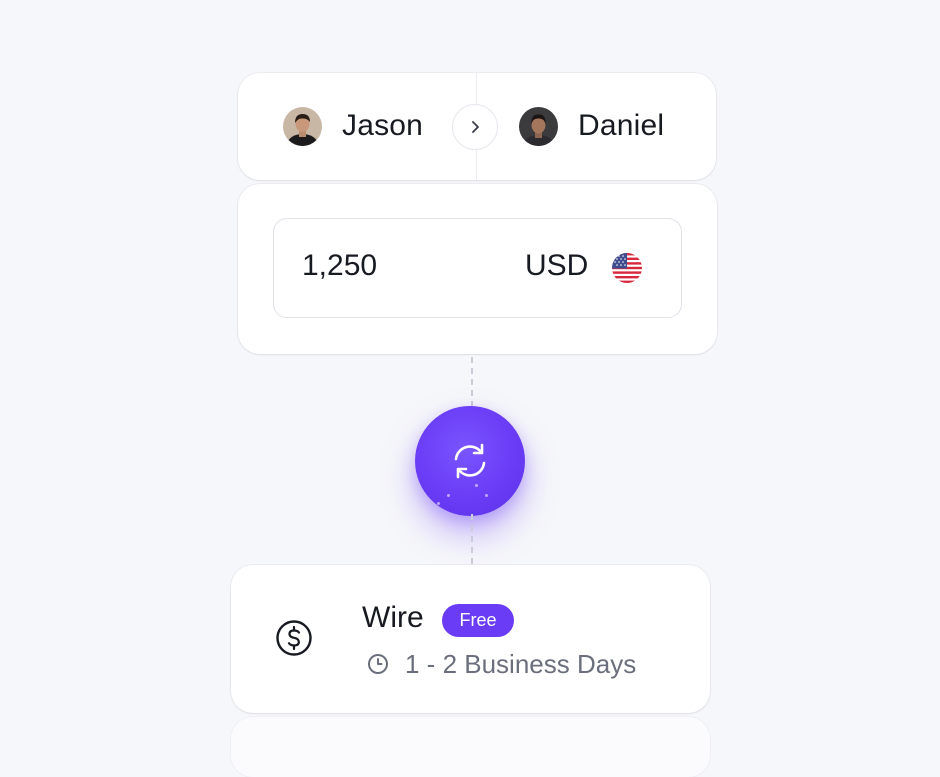 The width and height of the screenshot is (940, 777). I want to click on amount-value: 1,250, so click(340, 265).